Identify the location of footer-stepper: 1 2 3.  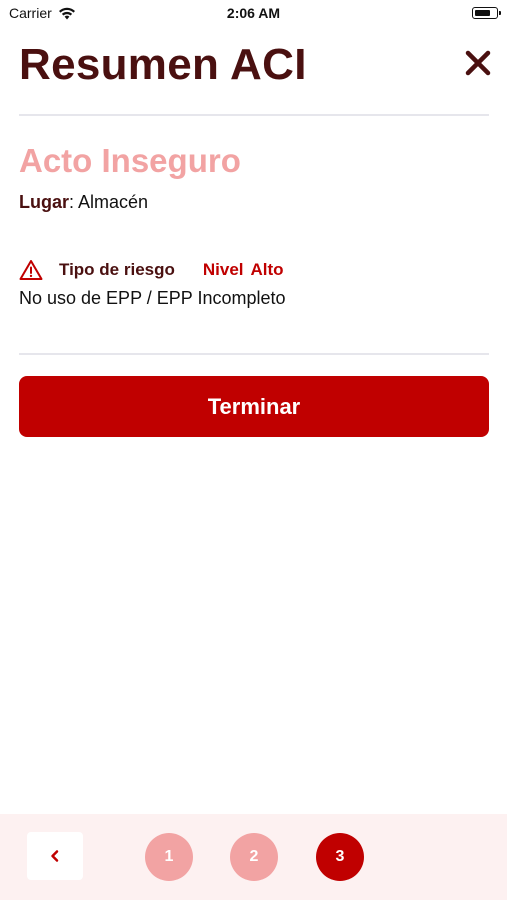
(253, 857).